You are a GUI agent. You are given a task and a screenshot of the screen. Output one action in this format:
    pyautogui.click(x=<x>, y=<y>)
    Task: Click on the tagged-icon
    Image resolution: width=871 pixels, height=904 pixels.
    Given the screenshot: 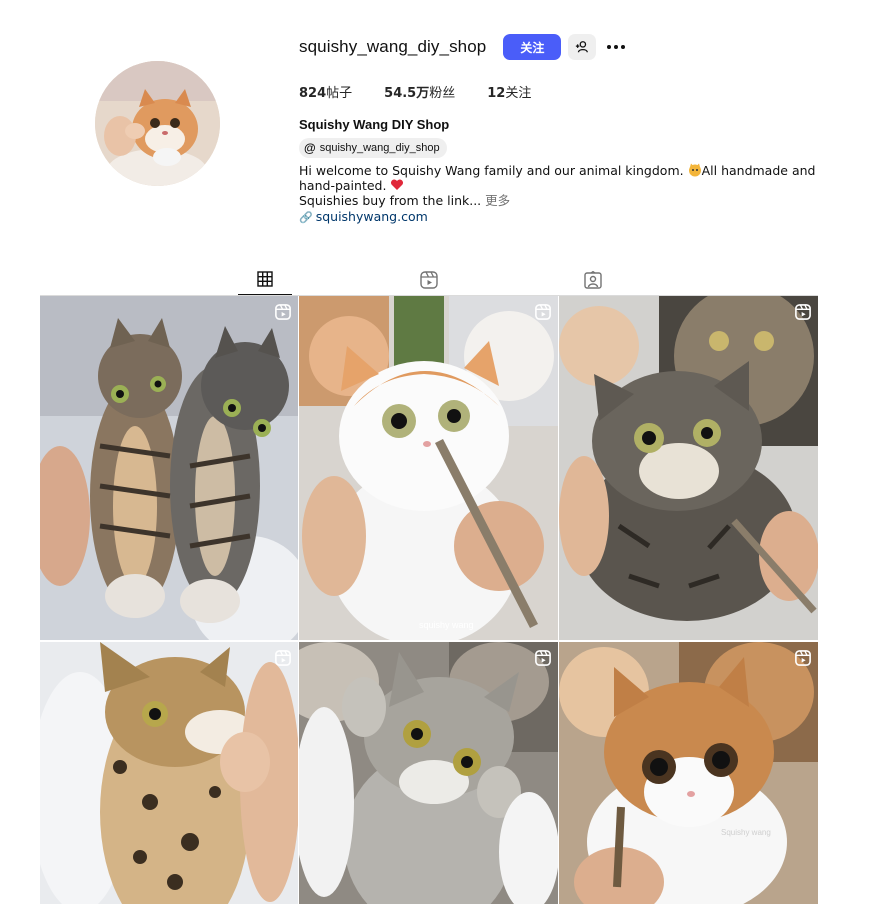 What is the action you would take?
    pyautogui.click(x=593, y=279)
    